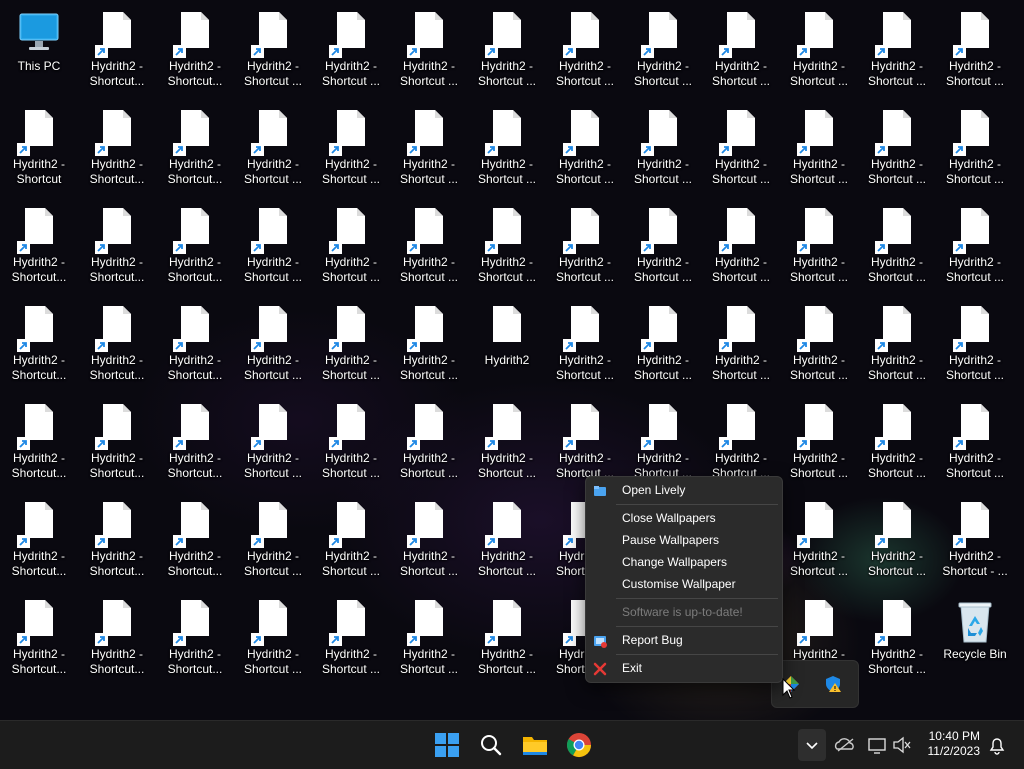  What do you see at coordinates (39, 53) in the screenshot?
I see `this-pc-icon: This PC` at bounding box center [39, 53].